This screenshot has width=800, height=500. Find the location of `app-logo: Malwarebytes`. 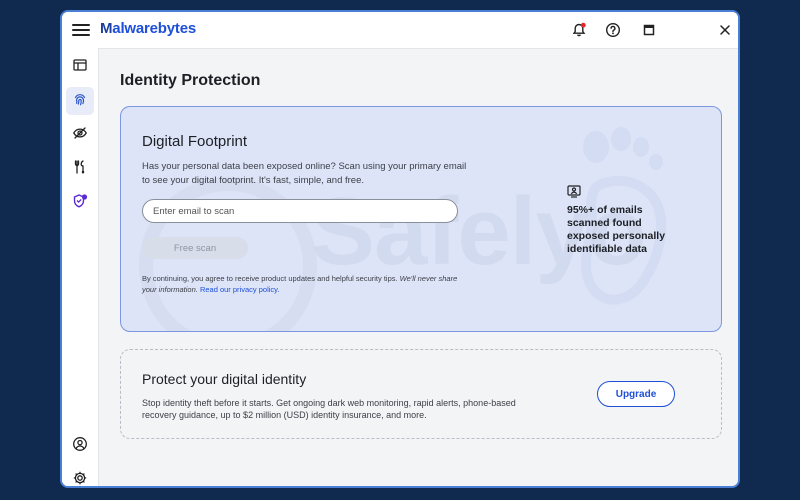

app-logo: Malwarebytes is located at coordinates (148, 28).